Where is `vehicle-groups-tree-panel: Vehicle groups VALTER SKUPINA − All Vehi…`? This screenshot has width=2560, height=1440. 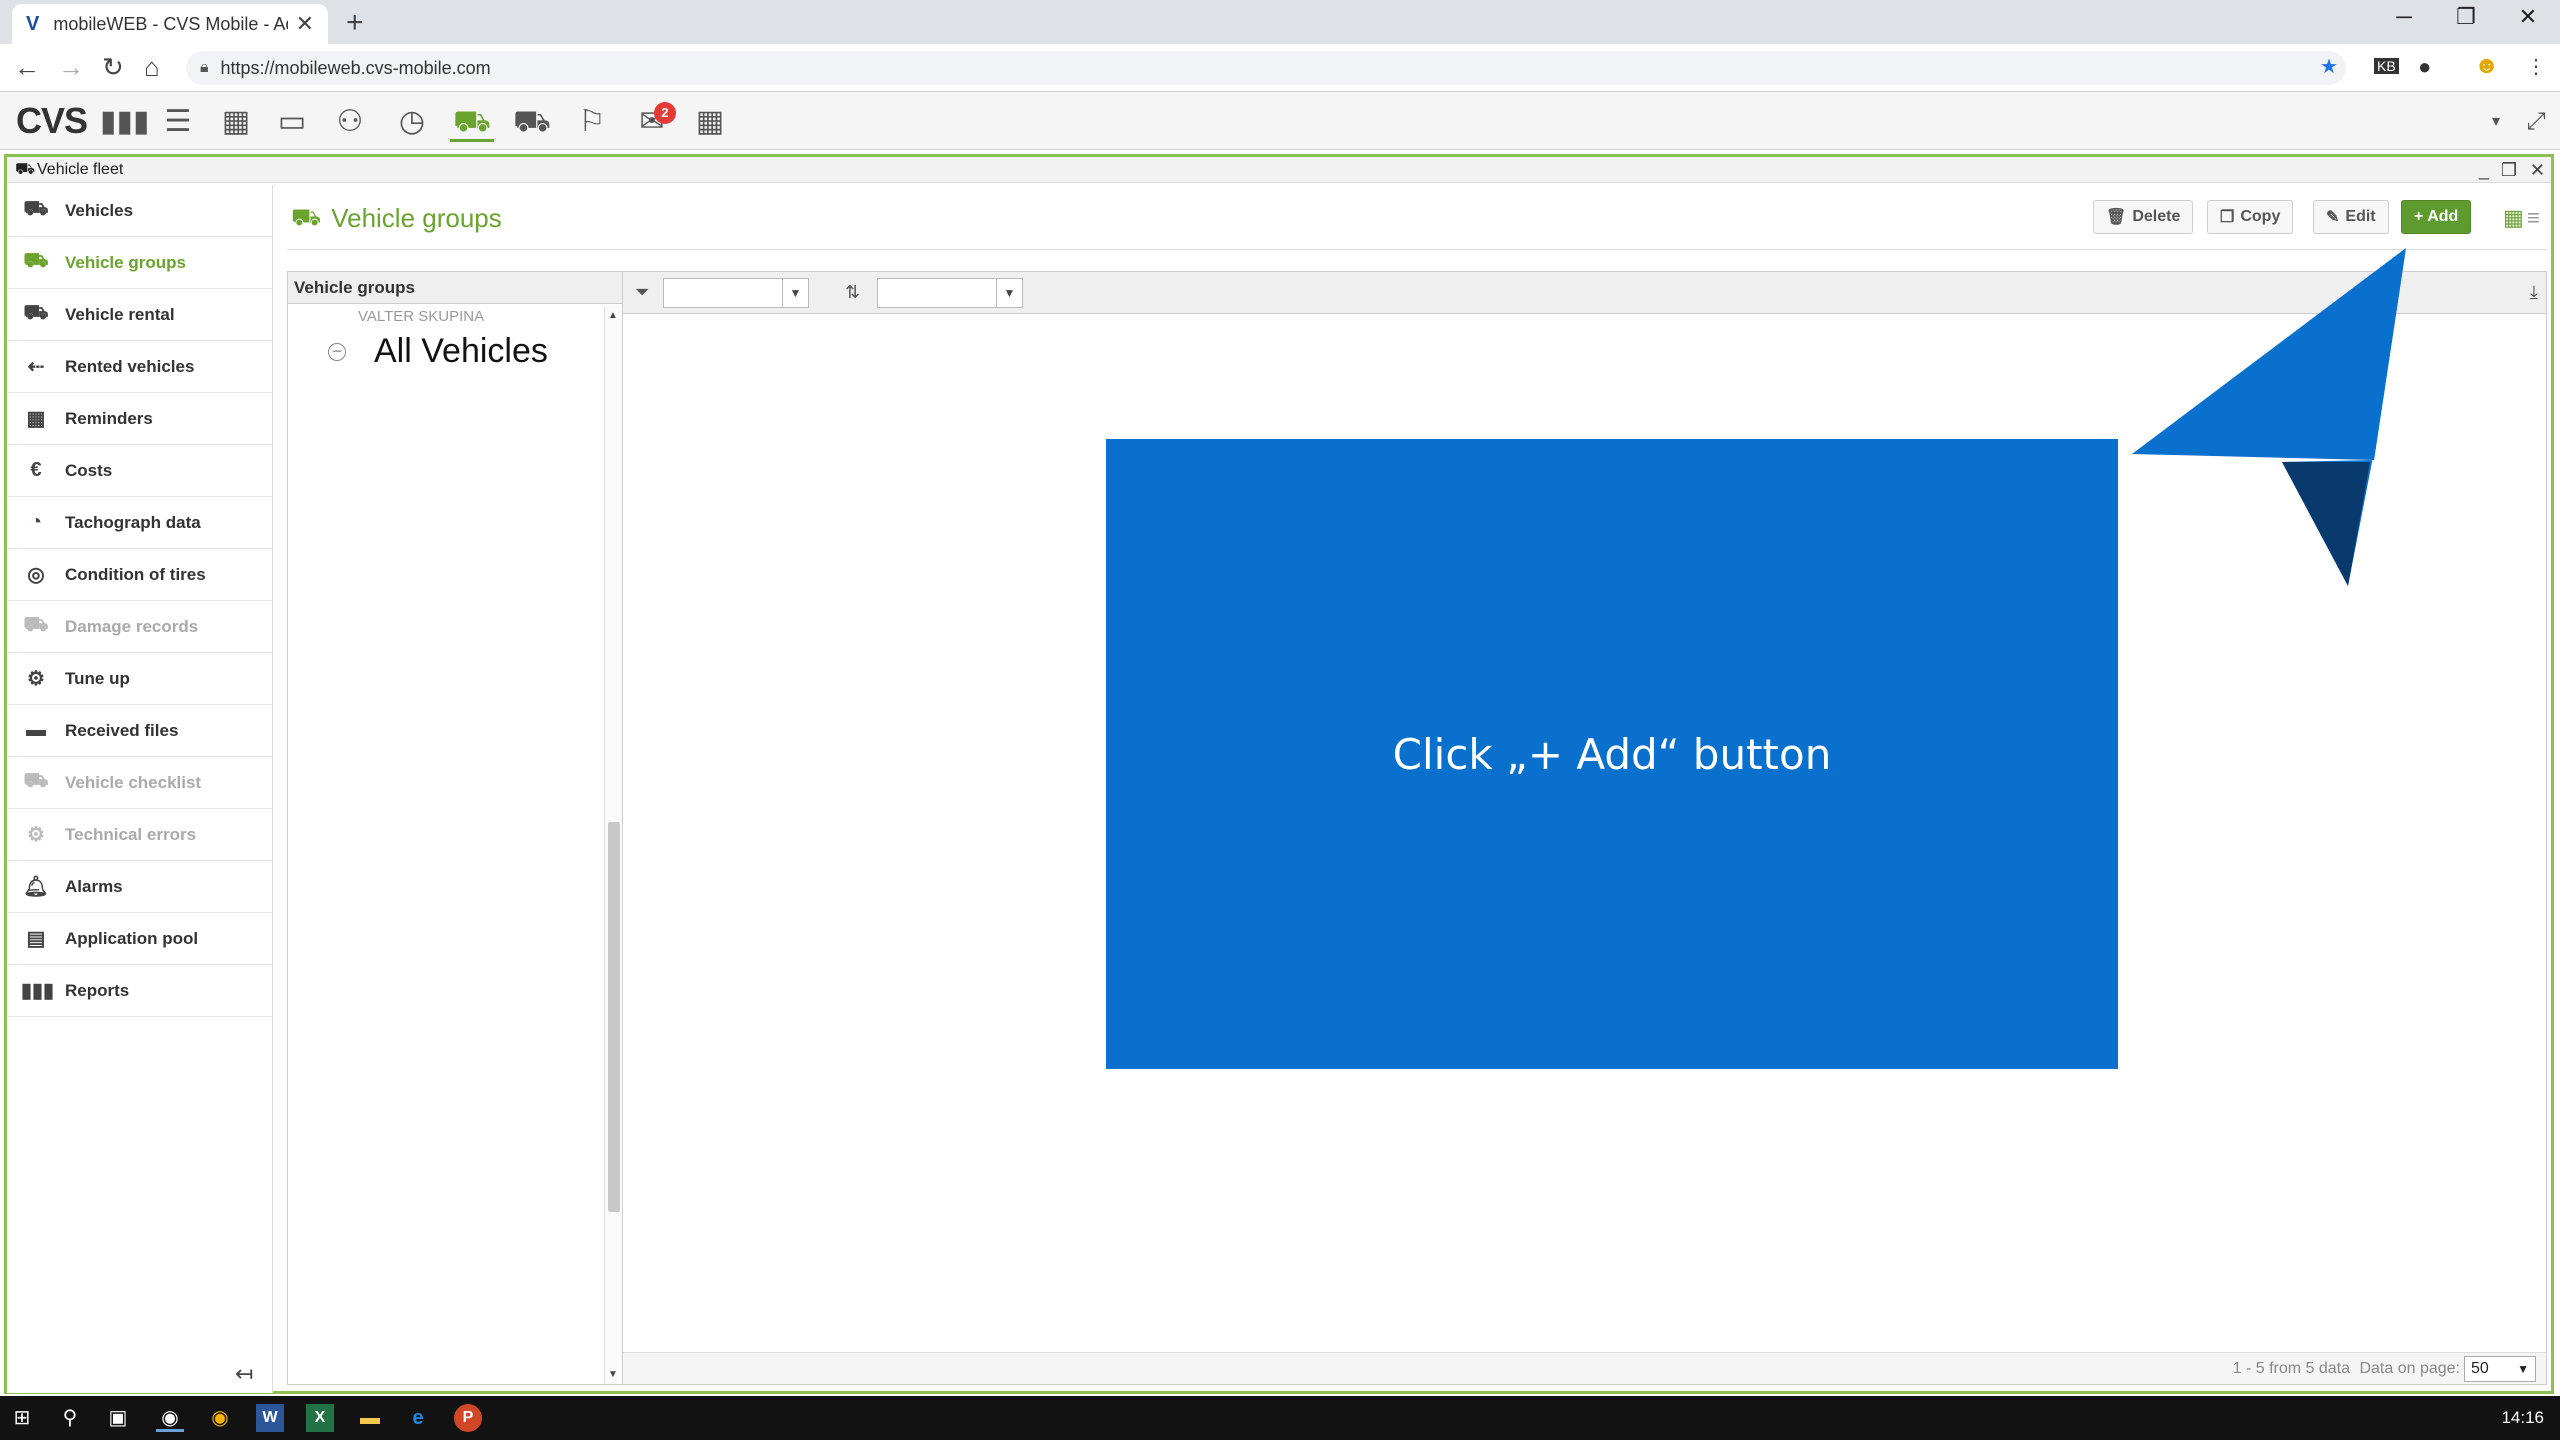 vehicle-groups-tree-panel: Vehicle groups VALTER SKUPINA − All Vehi… is located at coordinates (455, 828).